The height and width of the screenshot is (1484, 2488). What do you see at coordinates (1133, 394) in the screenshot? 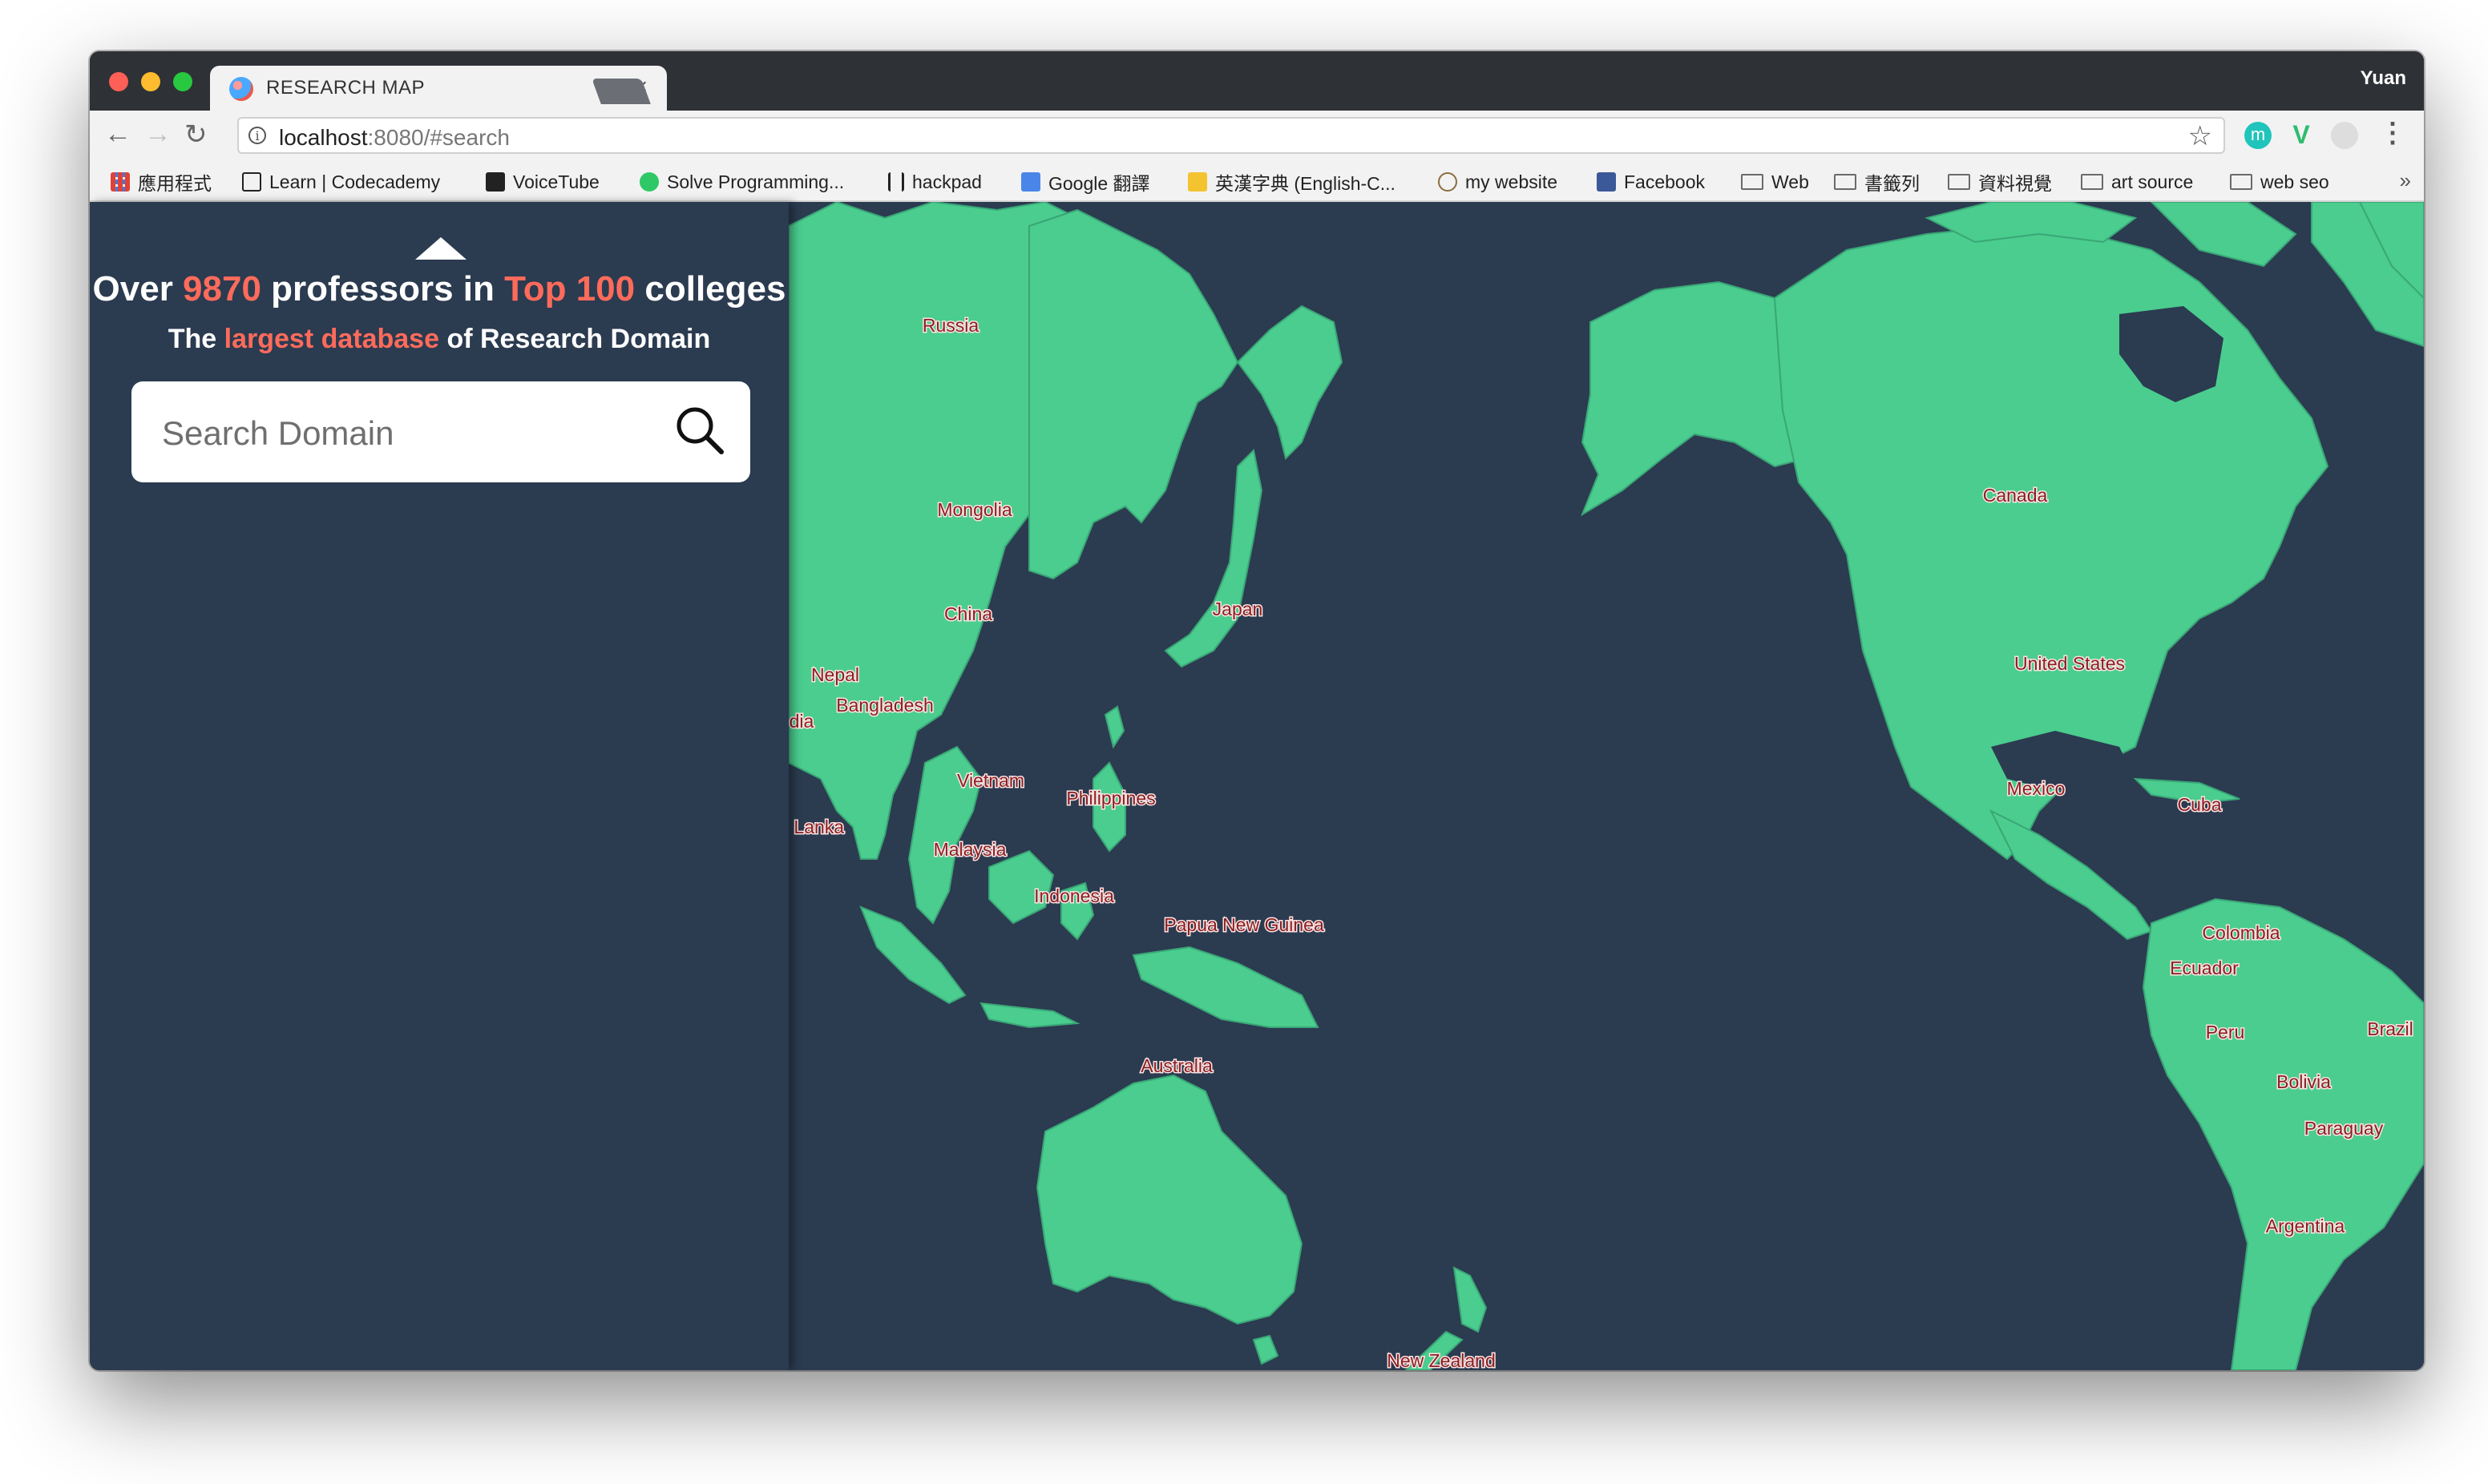
I see `land-asia-east` at bounding box center [1133, 394].